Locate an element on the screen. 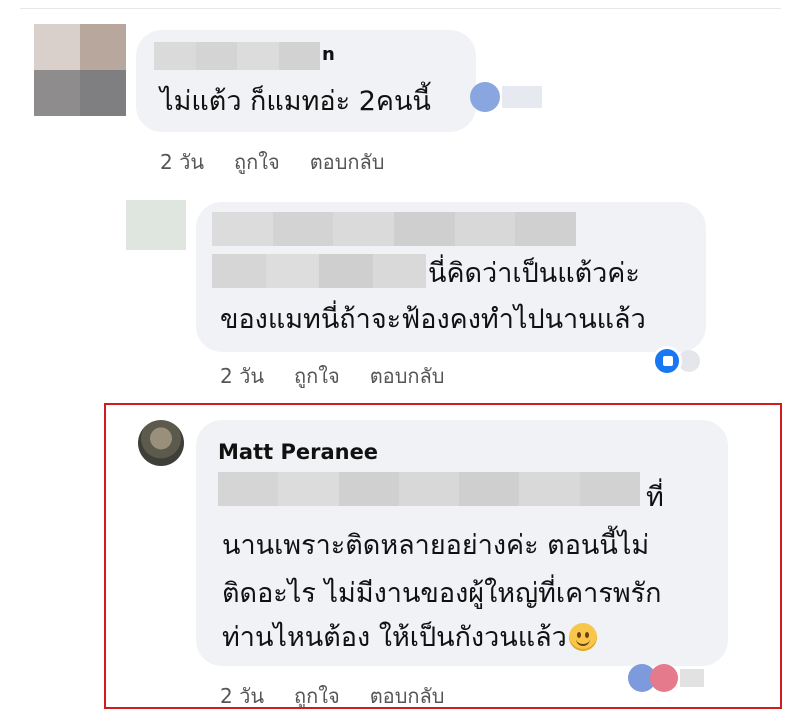  comment-actions-2: 2 วัน ถูกใจ ตอบกลับ is located at coordinates (332, 376).